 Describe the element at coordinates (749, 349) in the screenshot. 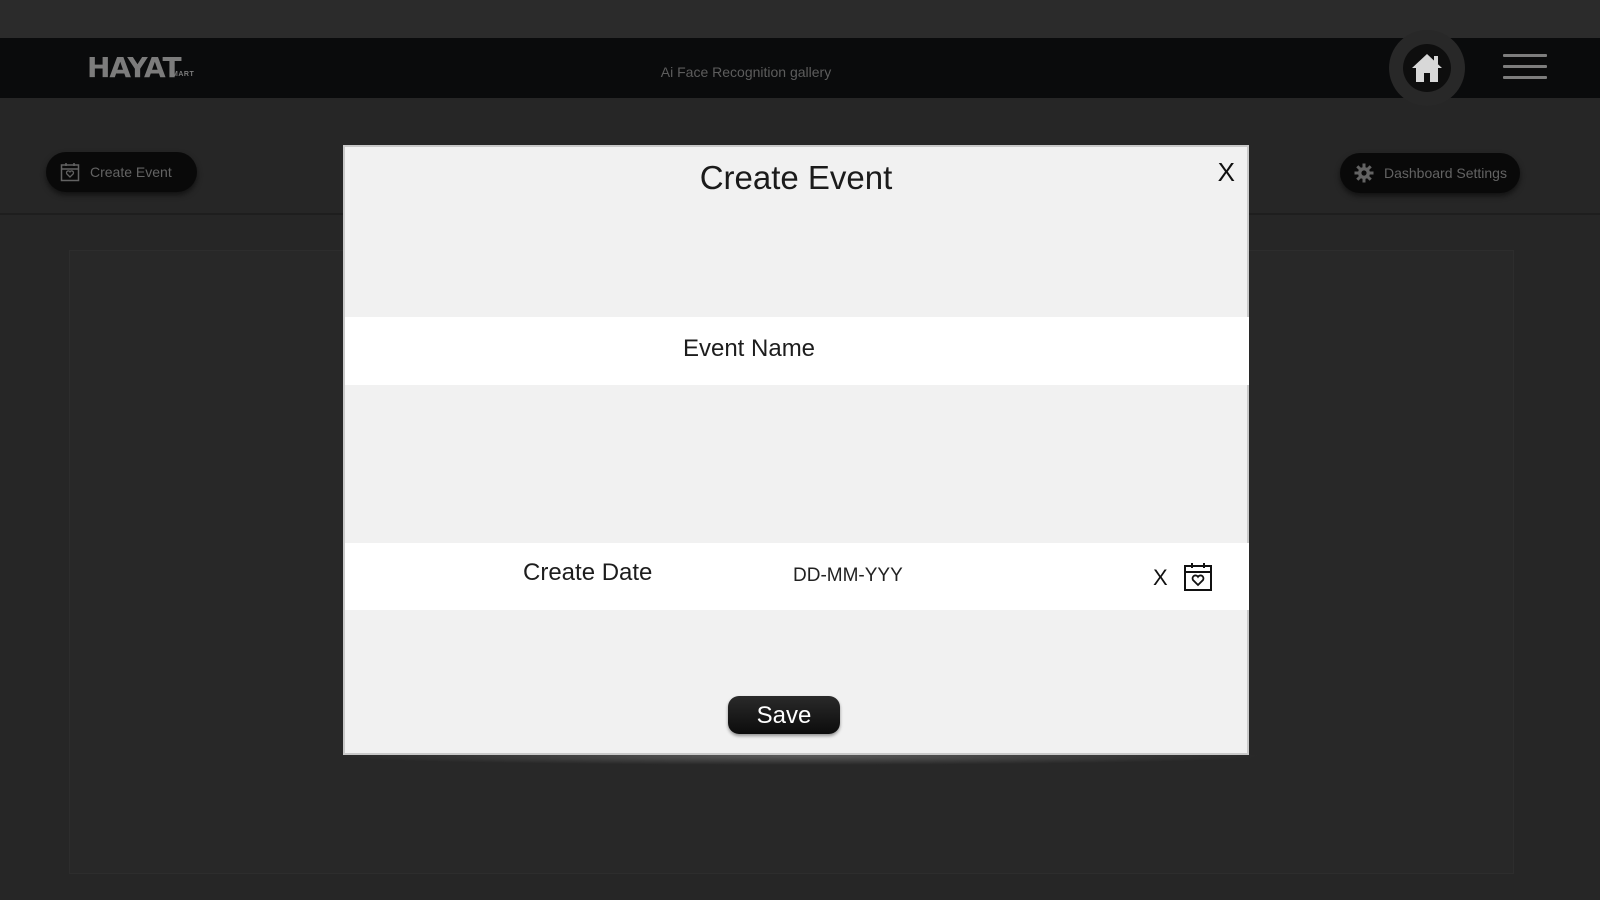

I see `event-name-field: Event Name` at that location.